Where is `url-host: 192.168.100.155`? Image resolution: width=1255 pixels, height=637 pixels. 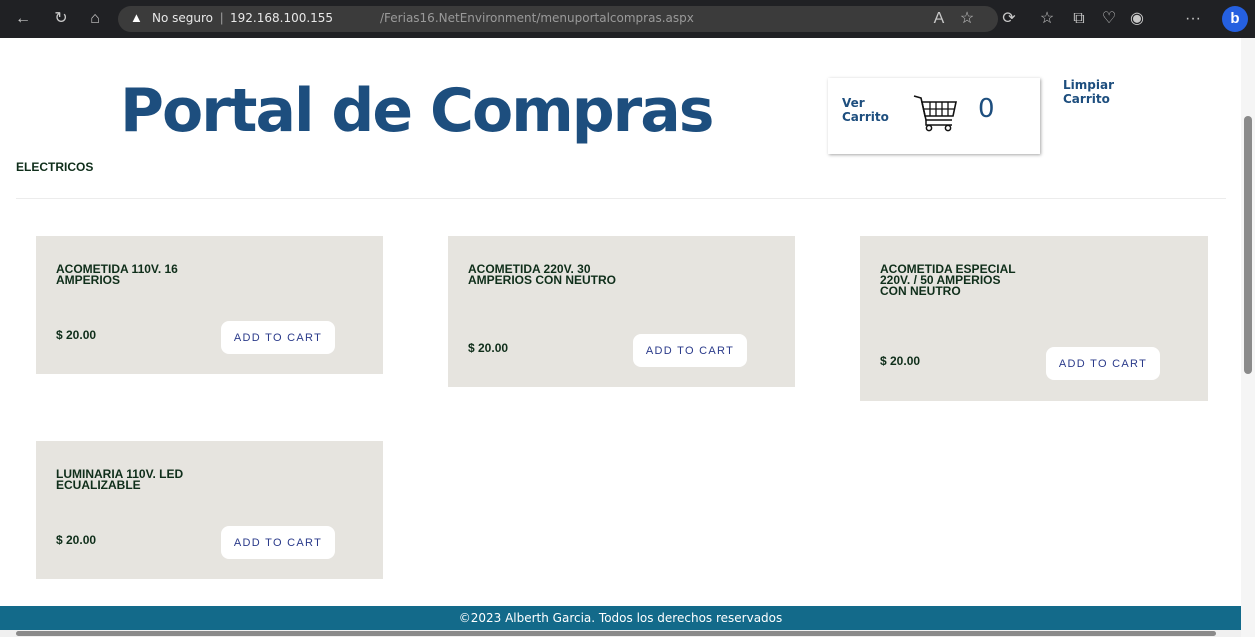 url-host: 192.168.100.155 is located at coordinates (282, 18).